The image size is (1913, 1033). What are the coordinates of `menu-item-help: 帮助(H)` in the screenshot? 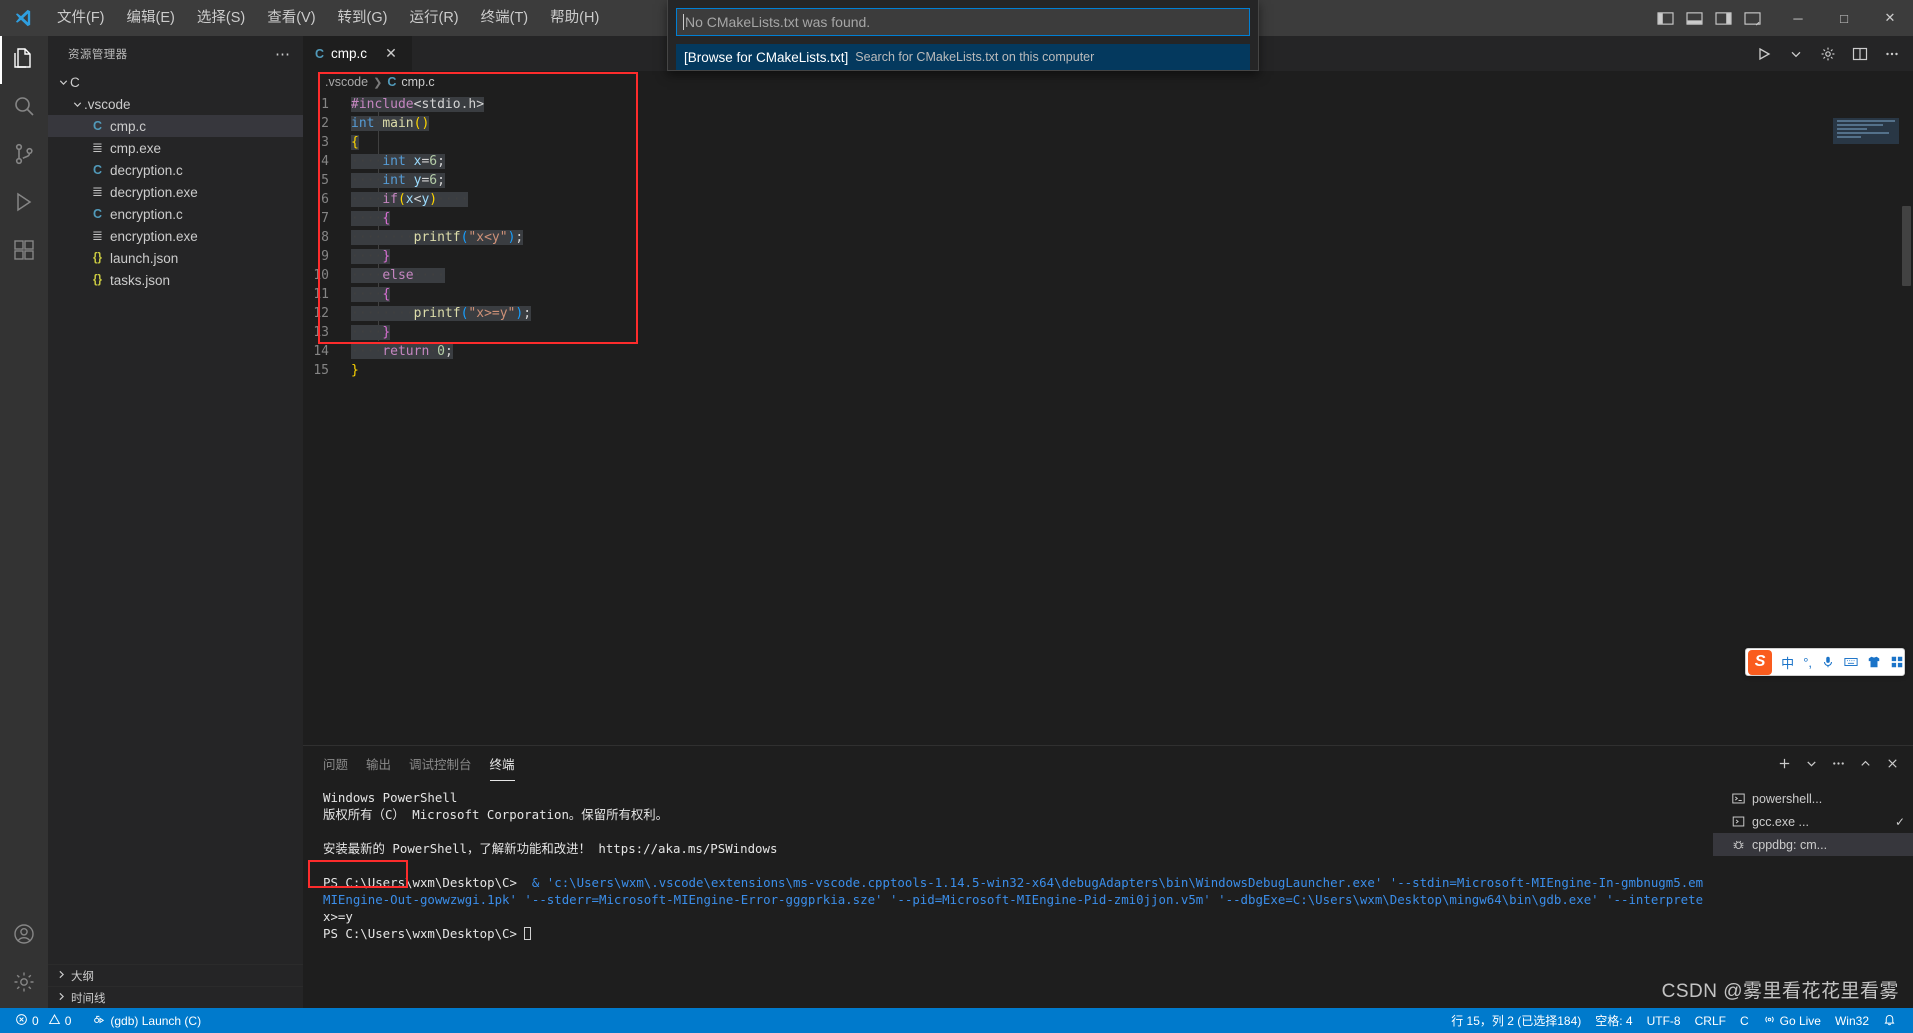 It's located at (574, 18).